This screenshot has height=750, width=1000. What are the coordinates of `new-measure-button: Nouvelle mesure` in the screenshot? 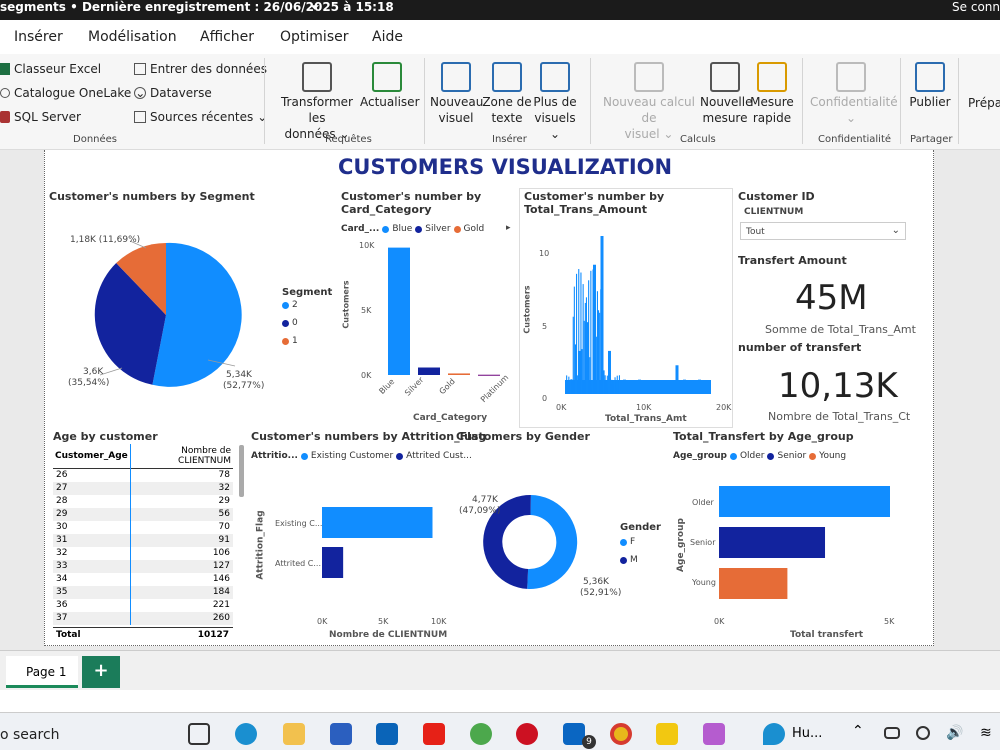 It's located at (726, 94).